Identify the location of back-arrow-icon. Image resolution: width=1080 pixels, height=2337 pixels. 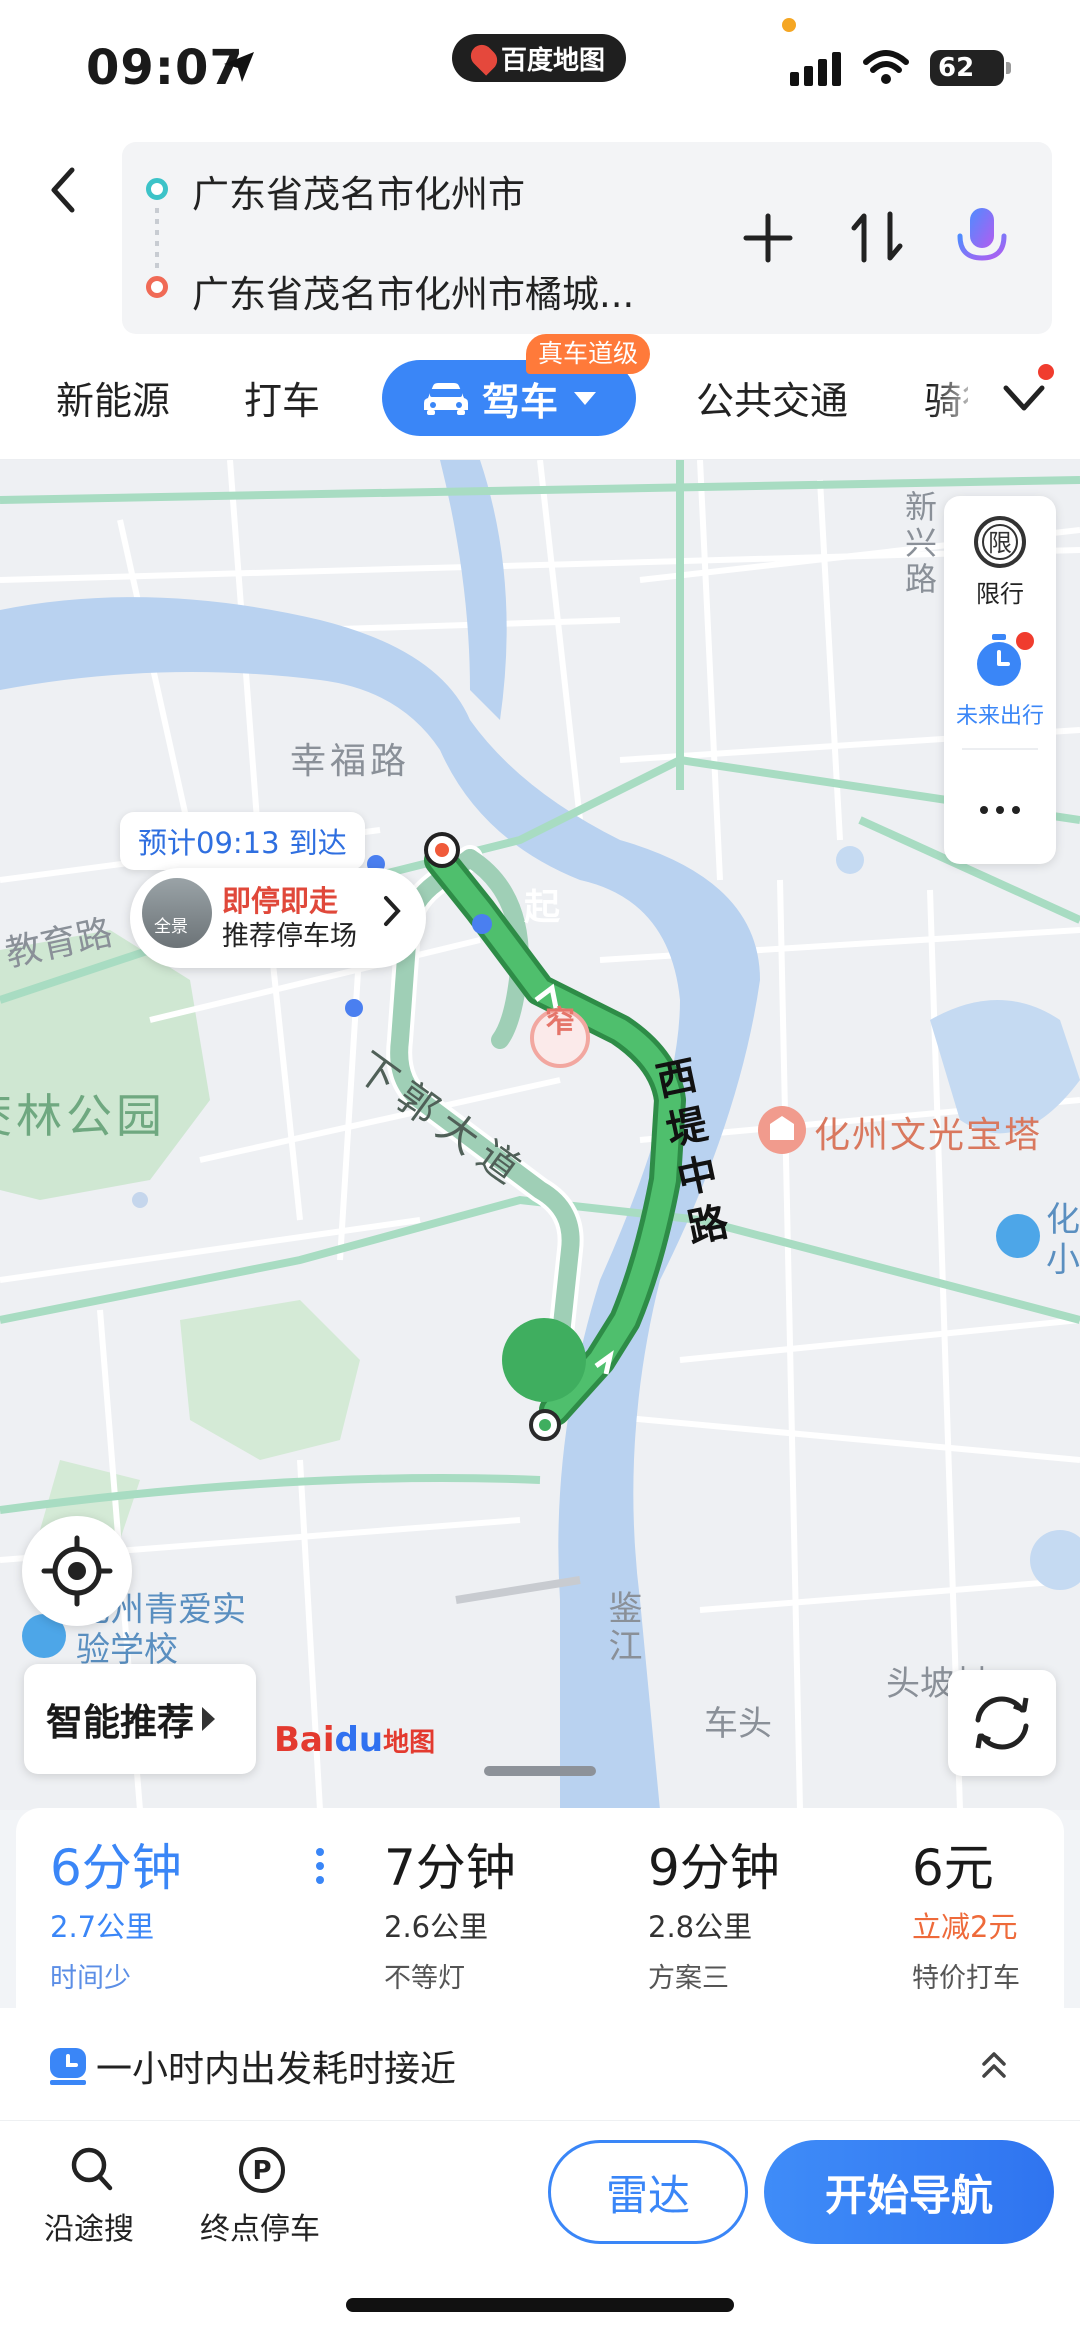
(63, 190).